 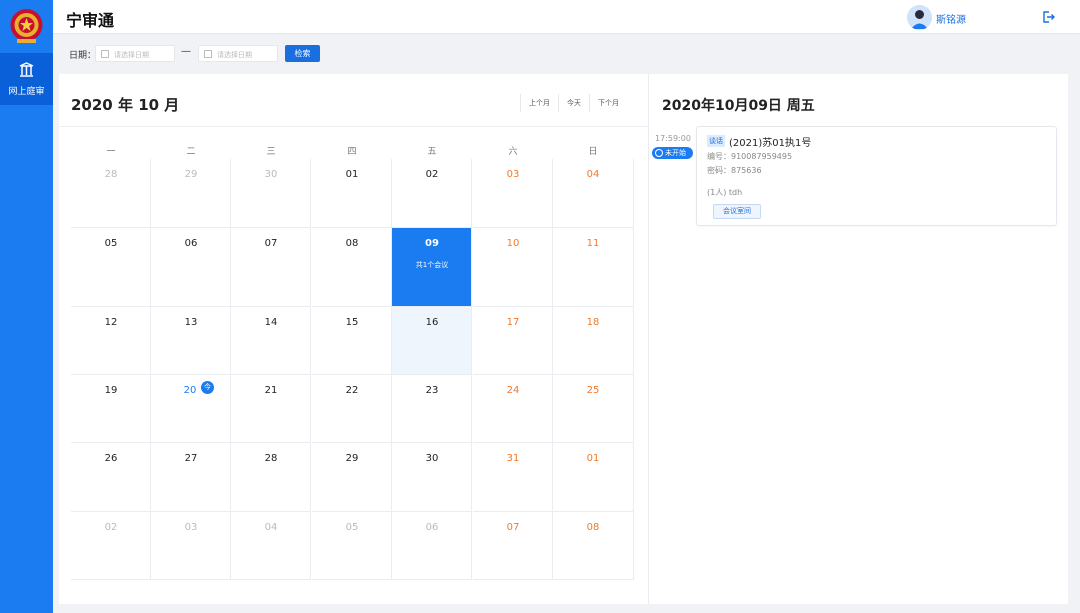 What do you see at coordinates (191, 477) in the screenshot?
I see `calendar-day: 27` at bounding box center [191, 477].